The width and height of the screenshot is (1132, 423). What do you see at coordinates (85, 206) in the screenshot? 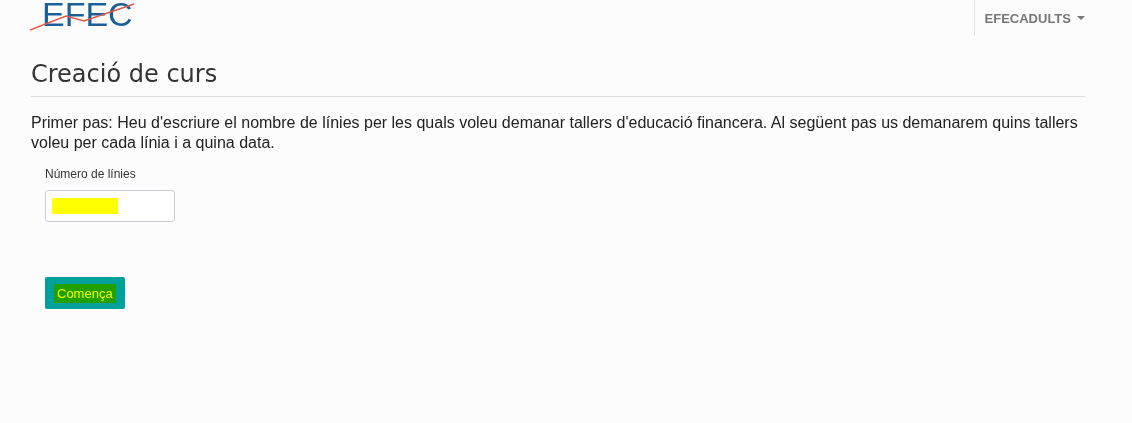
I see `highlight-mark` at bounding box center [85, 206].